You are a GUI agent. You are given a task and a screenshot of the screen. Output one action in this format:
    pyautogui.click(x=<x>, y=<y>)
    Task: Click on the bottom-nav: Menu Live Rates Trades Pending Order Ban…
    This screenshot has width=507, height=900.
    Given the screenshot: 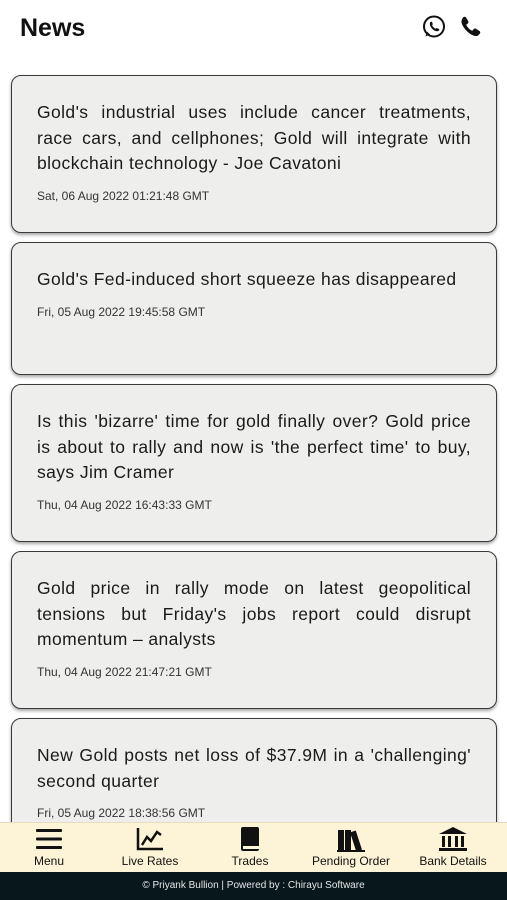 What is the action you would take?
    pyautogui.click(x=253, y=847)
    